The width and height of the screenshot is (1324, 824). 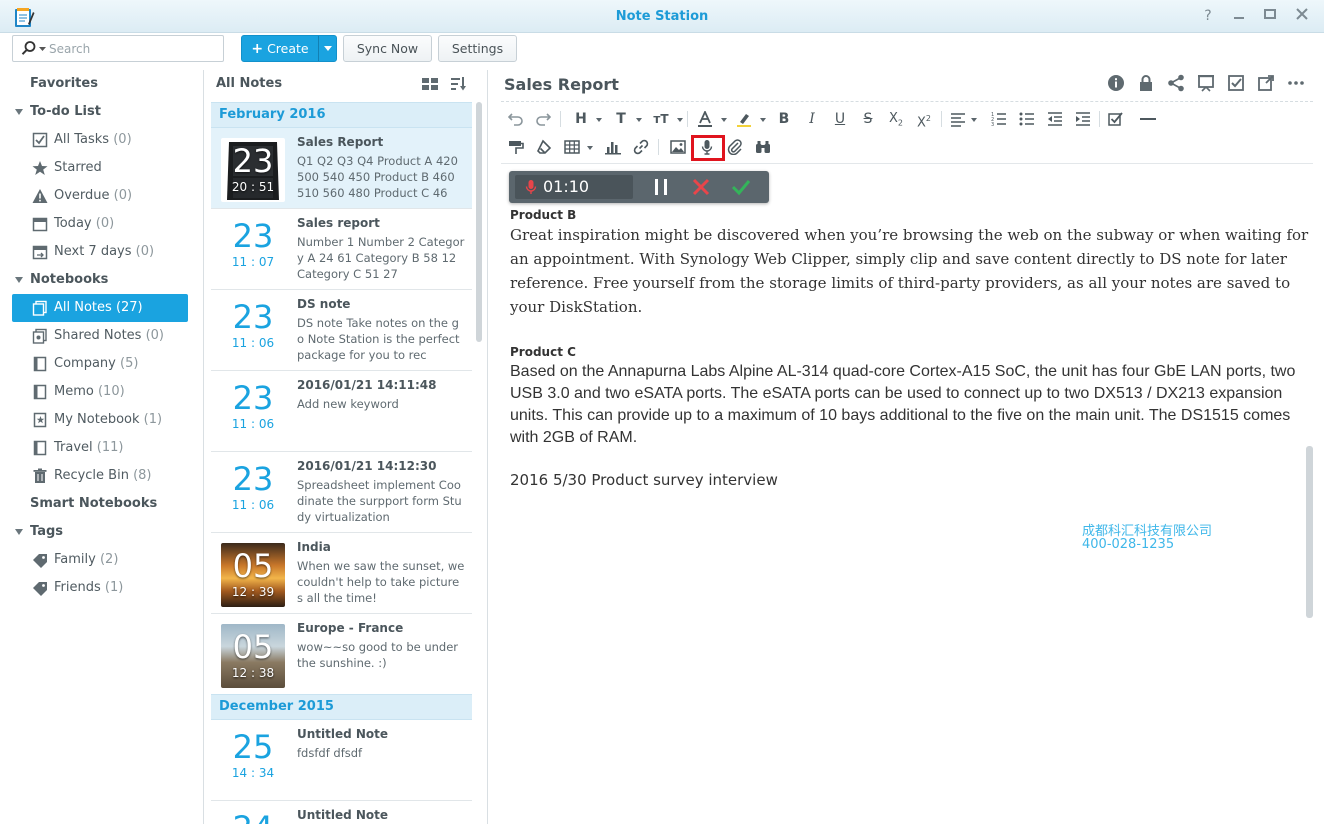 What do you see at coordinates (907, 163) in the screenshot?
I see `toolbar-bottom-divider` at bounding box center [907, 163].